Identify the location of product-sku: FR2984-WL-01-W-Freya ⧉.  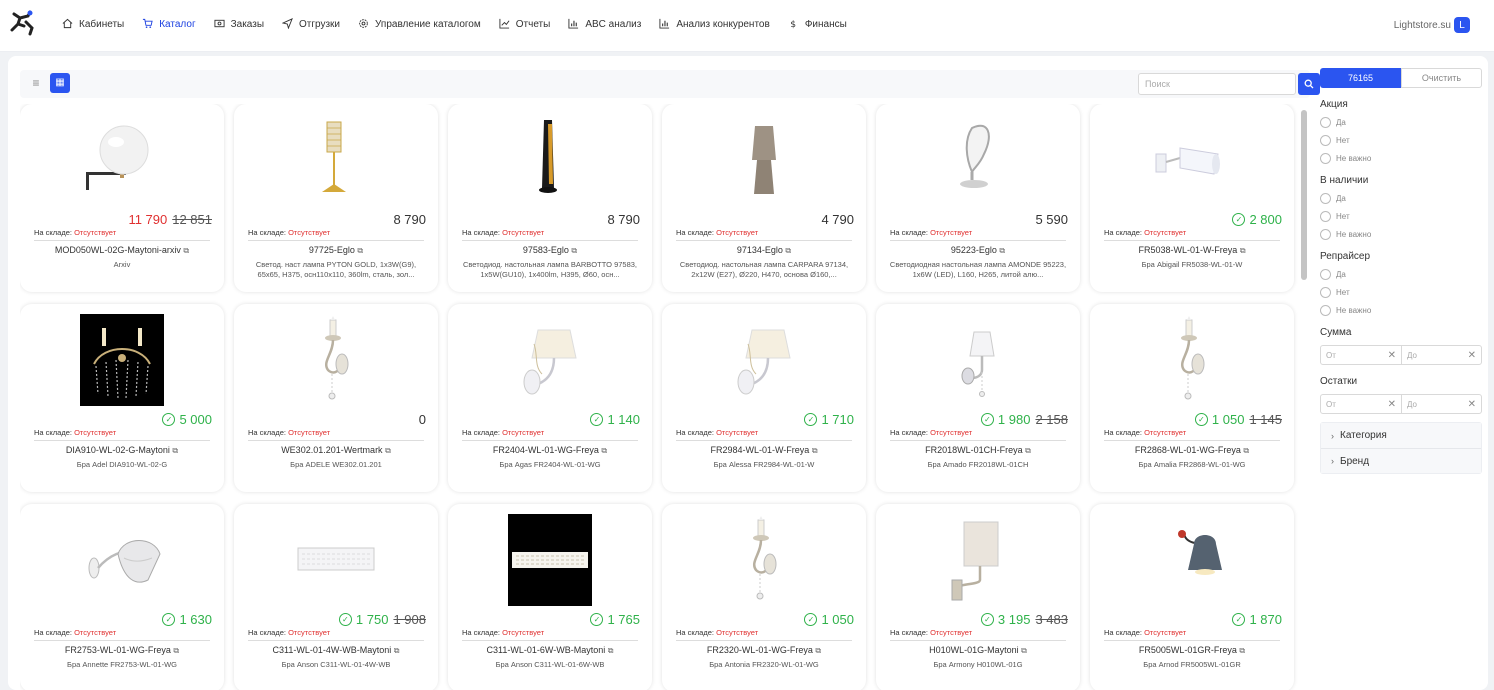
(764, 450).